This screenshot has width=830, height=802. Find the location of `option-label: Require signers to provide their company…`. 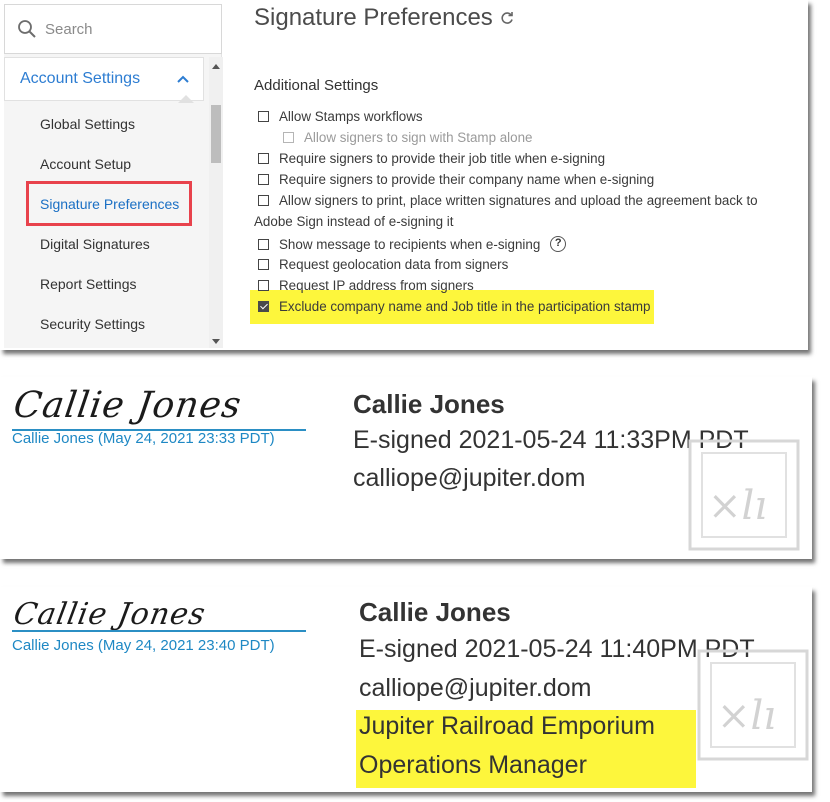

option-label: Require signers to provide their company… is located at coordinates (467, 179).